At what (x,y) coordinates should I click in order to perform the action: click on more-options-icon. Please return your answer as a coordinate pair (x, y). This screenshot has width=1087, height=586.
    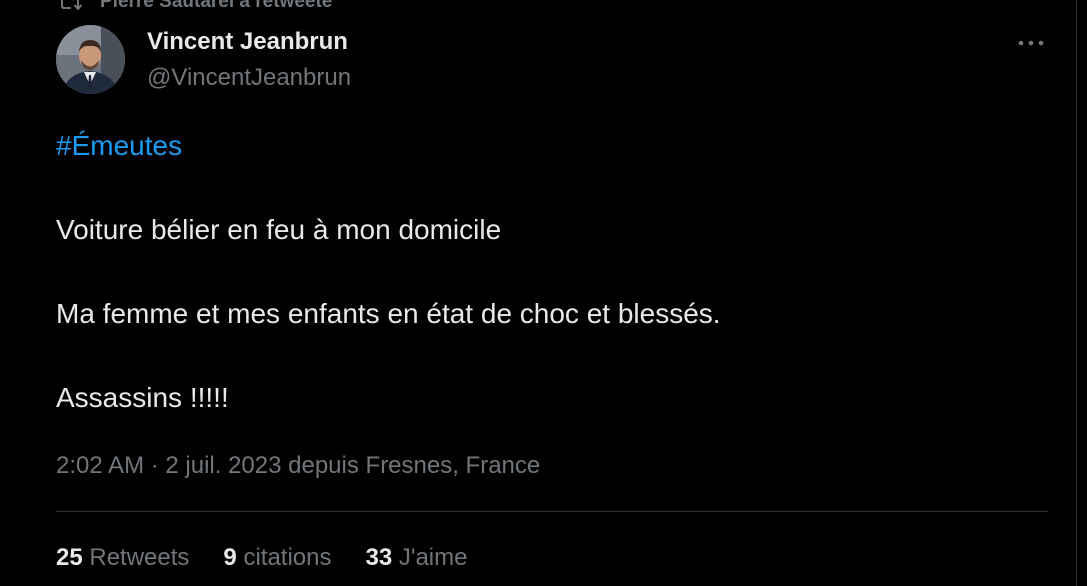
    Looking at the image, I should click on (1031, 43).